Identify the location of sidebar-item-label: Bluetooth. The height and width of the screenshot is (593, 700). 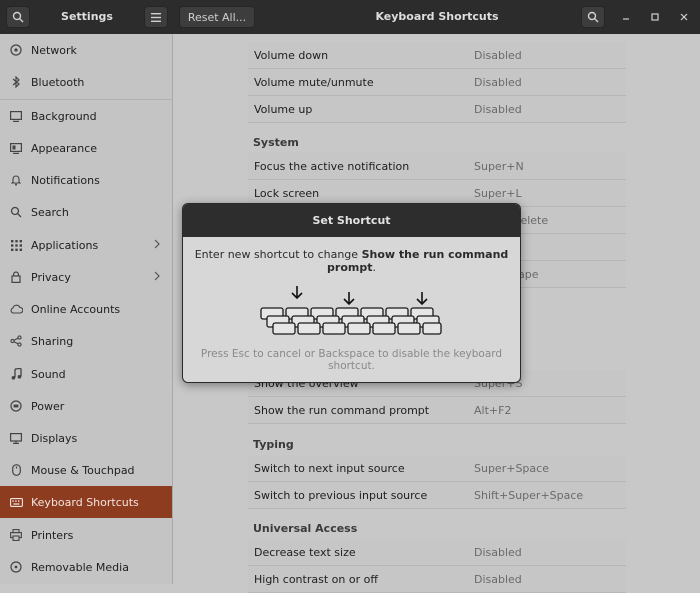
(58, 82).